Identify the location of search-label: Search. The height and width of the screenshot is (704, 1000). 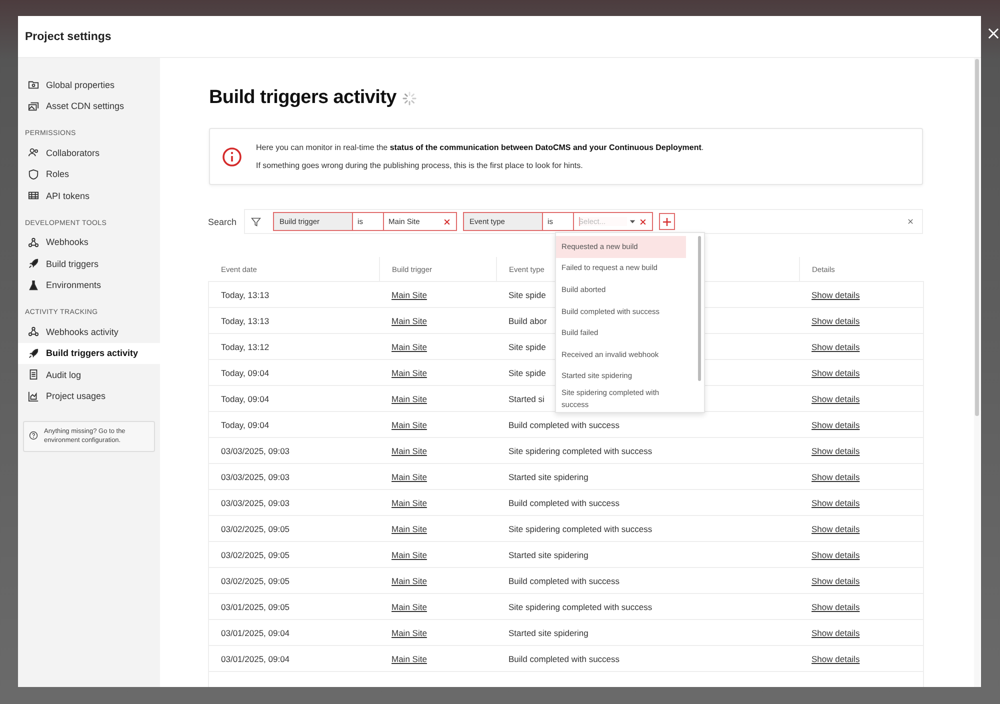
(222, 221).